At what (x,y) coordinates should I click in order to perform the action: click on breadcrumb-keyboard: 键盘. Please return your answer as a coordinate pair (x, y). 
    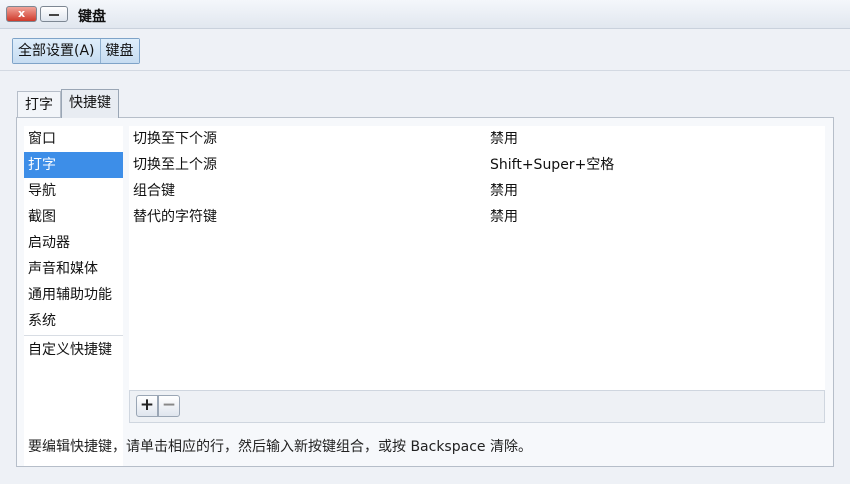
    Looking at the image, I should click on (119, 51).